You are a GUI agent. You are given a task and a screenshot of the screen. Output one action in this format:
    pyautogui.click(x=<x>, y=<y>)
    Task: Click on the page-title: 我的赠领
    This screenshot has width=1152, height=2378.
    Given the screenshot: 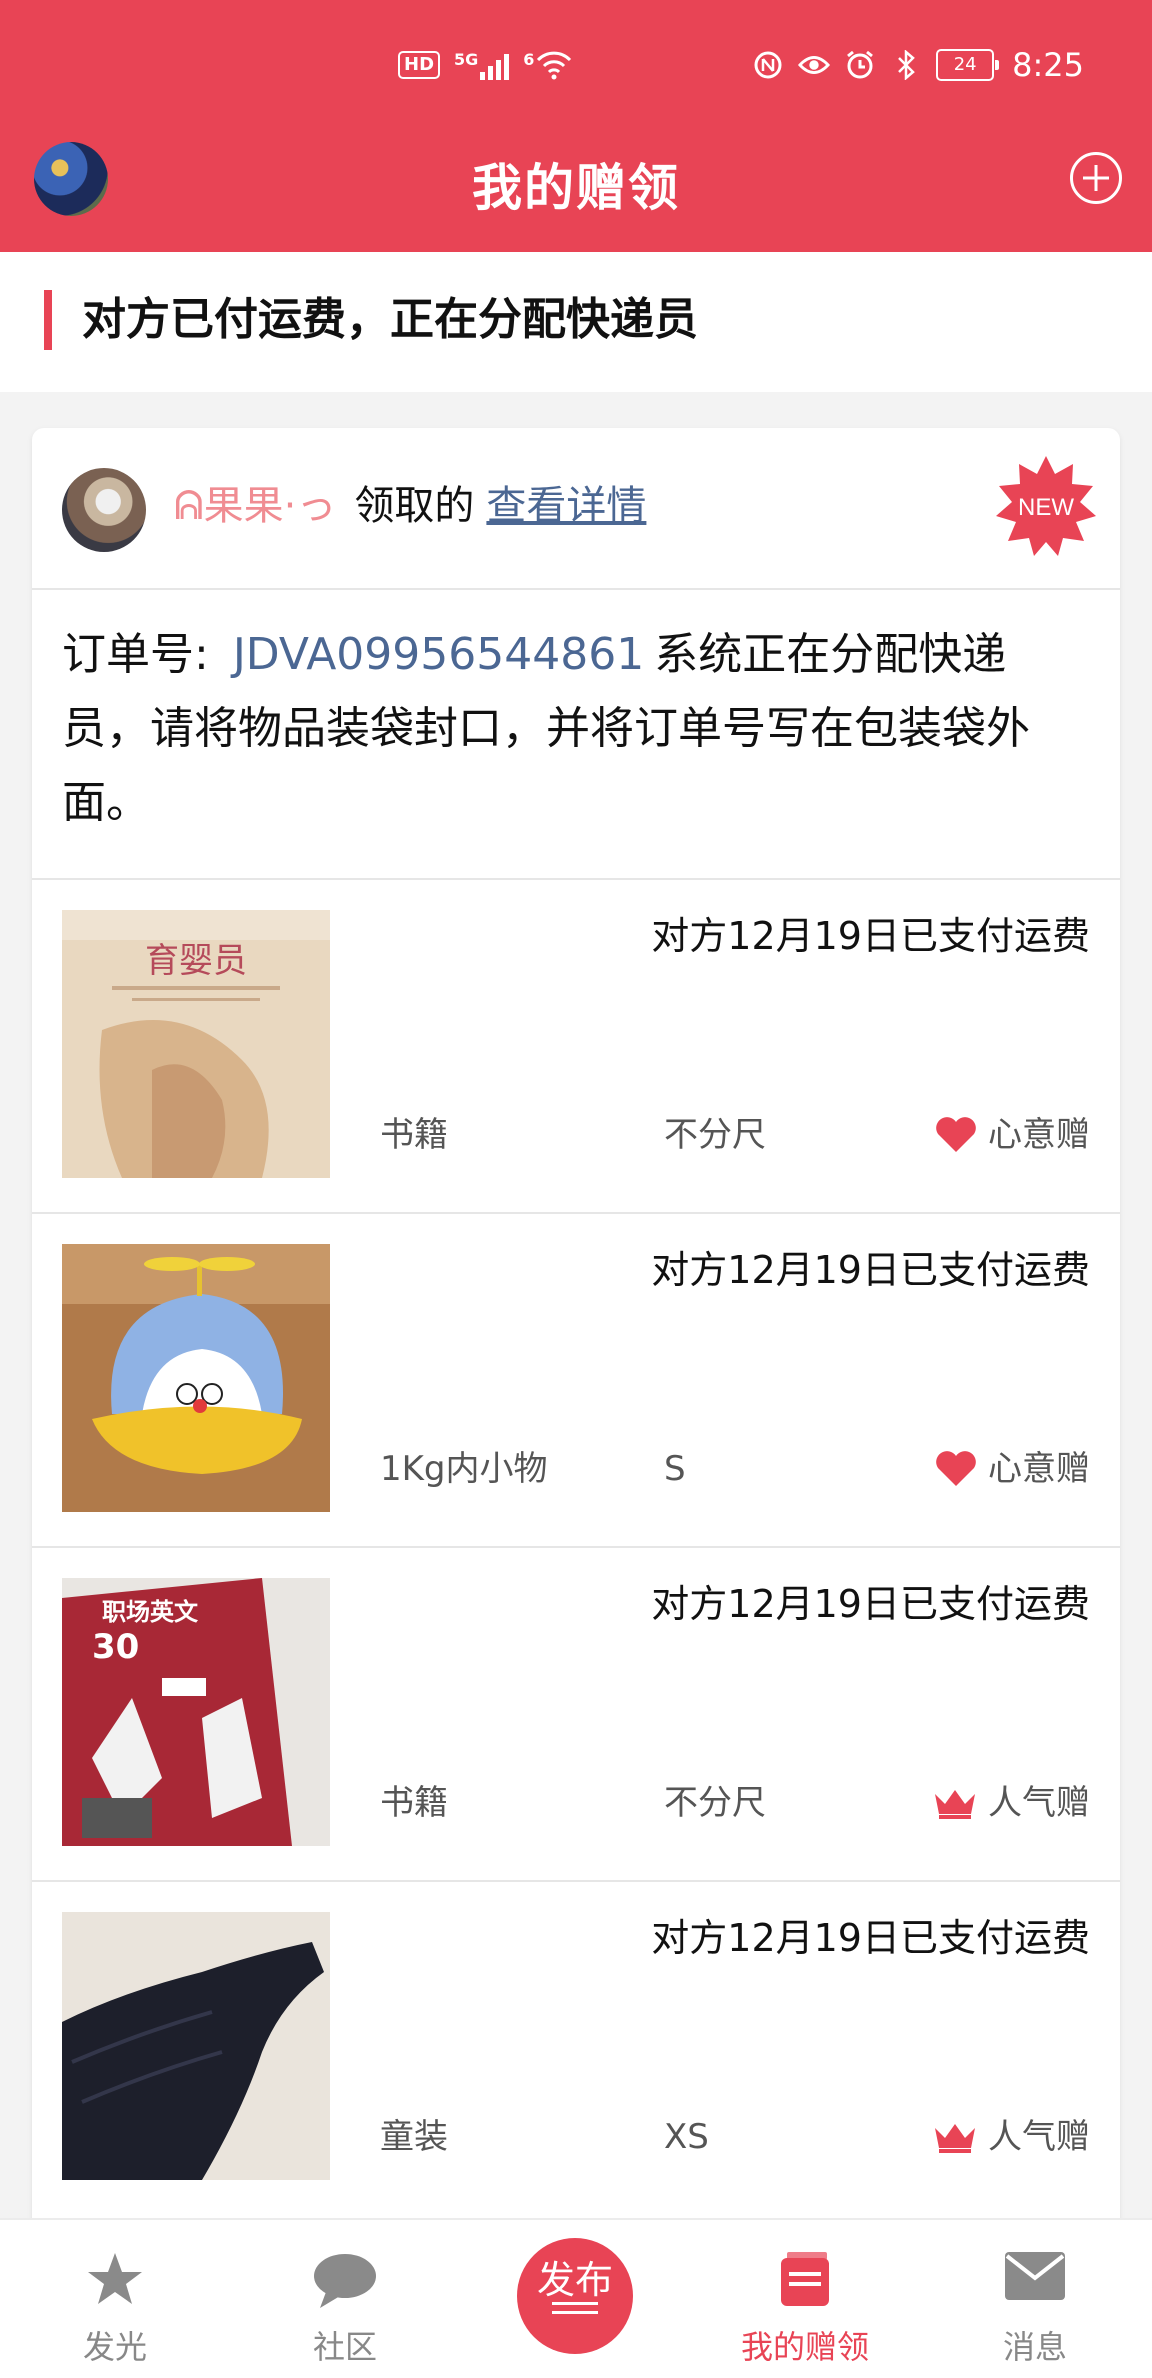 What is the action you would take?
    pyautogui.click(x=576, y=188)
    